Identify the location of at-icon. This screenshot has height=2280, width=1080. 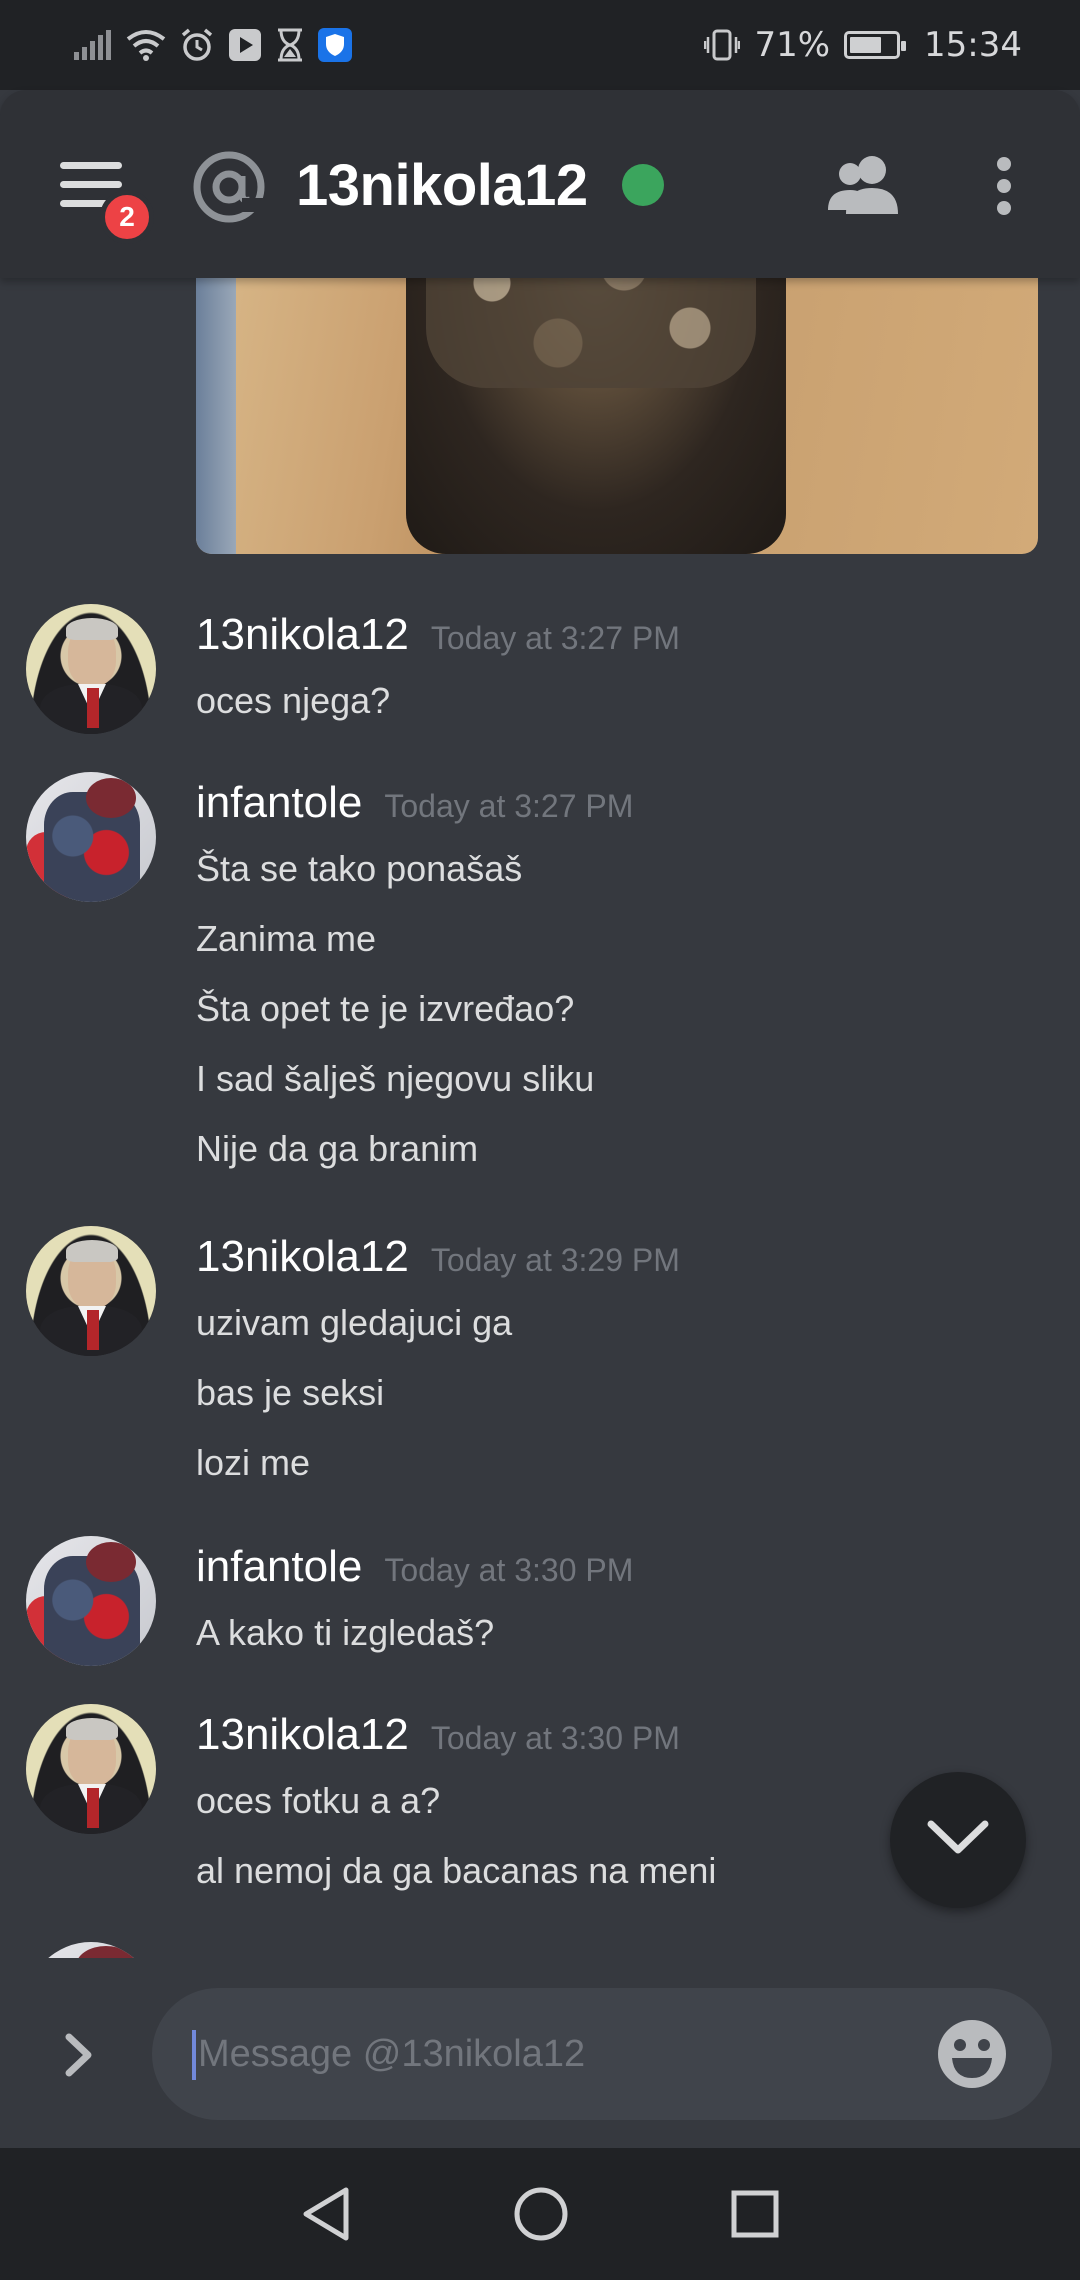
(229, 189).